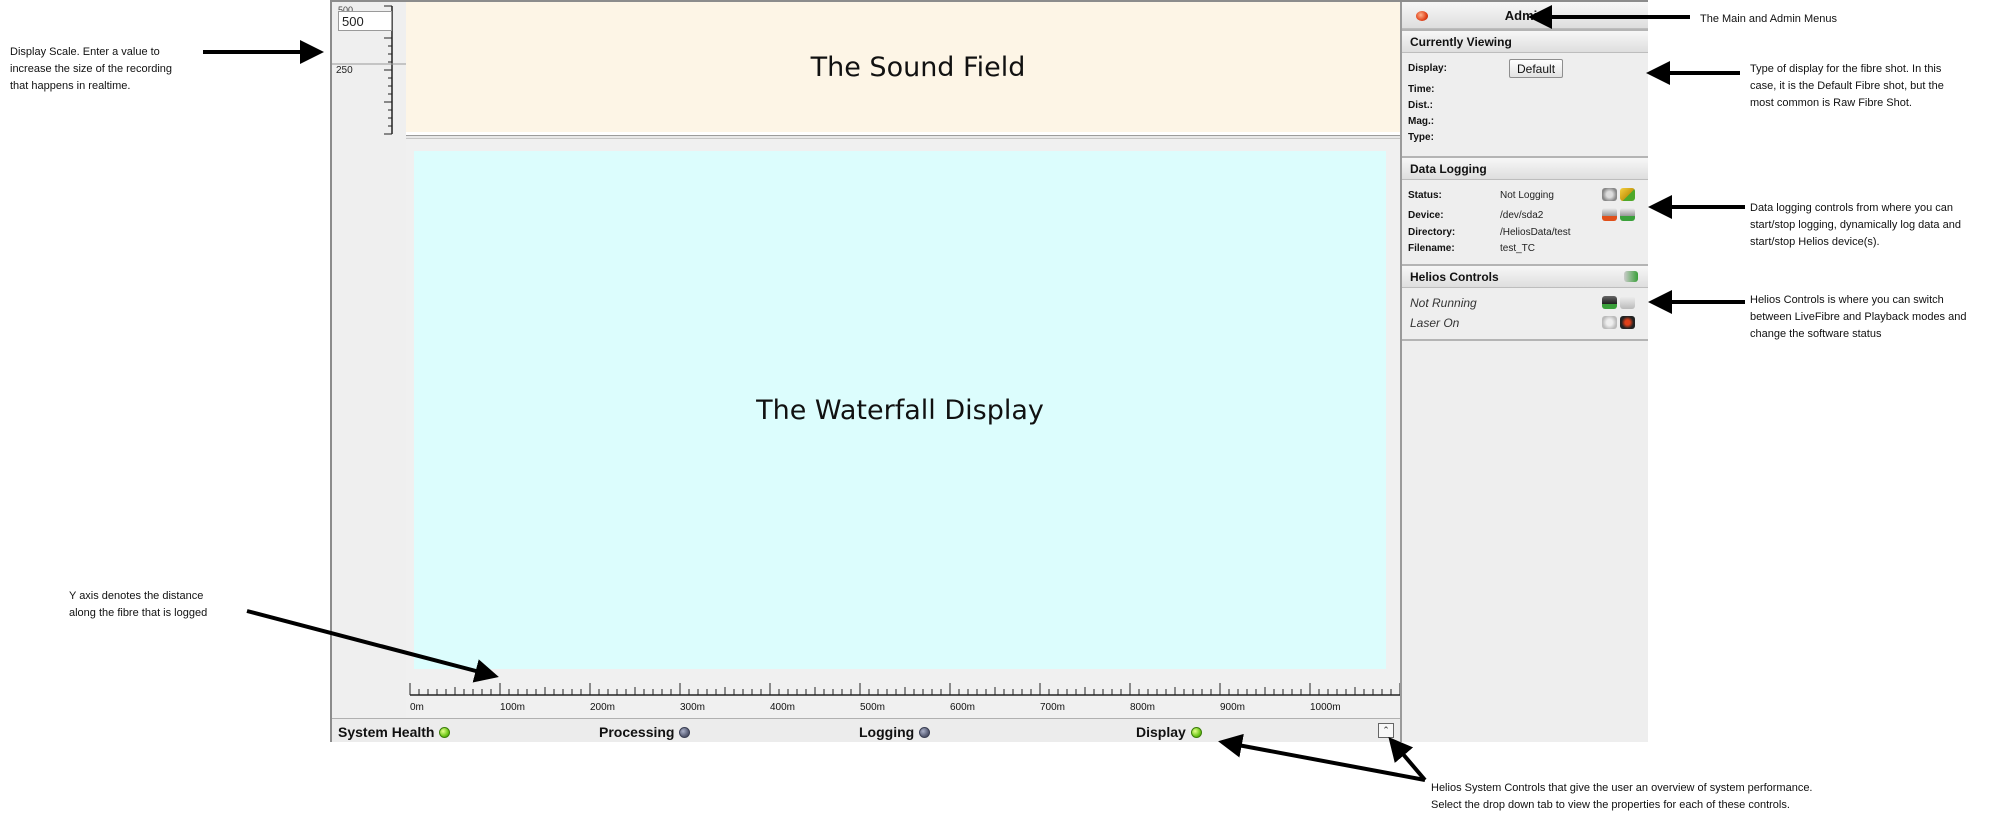  I want to click on type-label: Type:, so click(1421, 137).